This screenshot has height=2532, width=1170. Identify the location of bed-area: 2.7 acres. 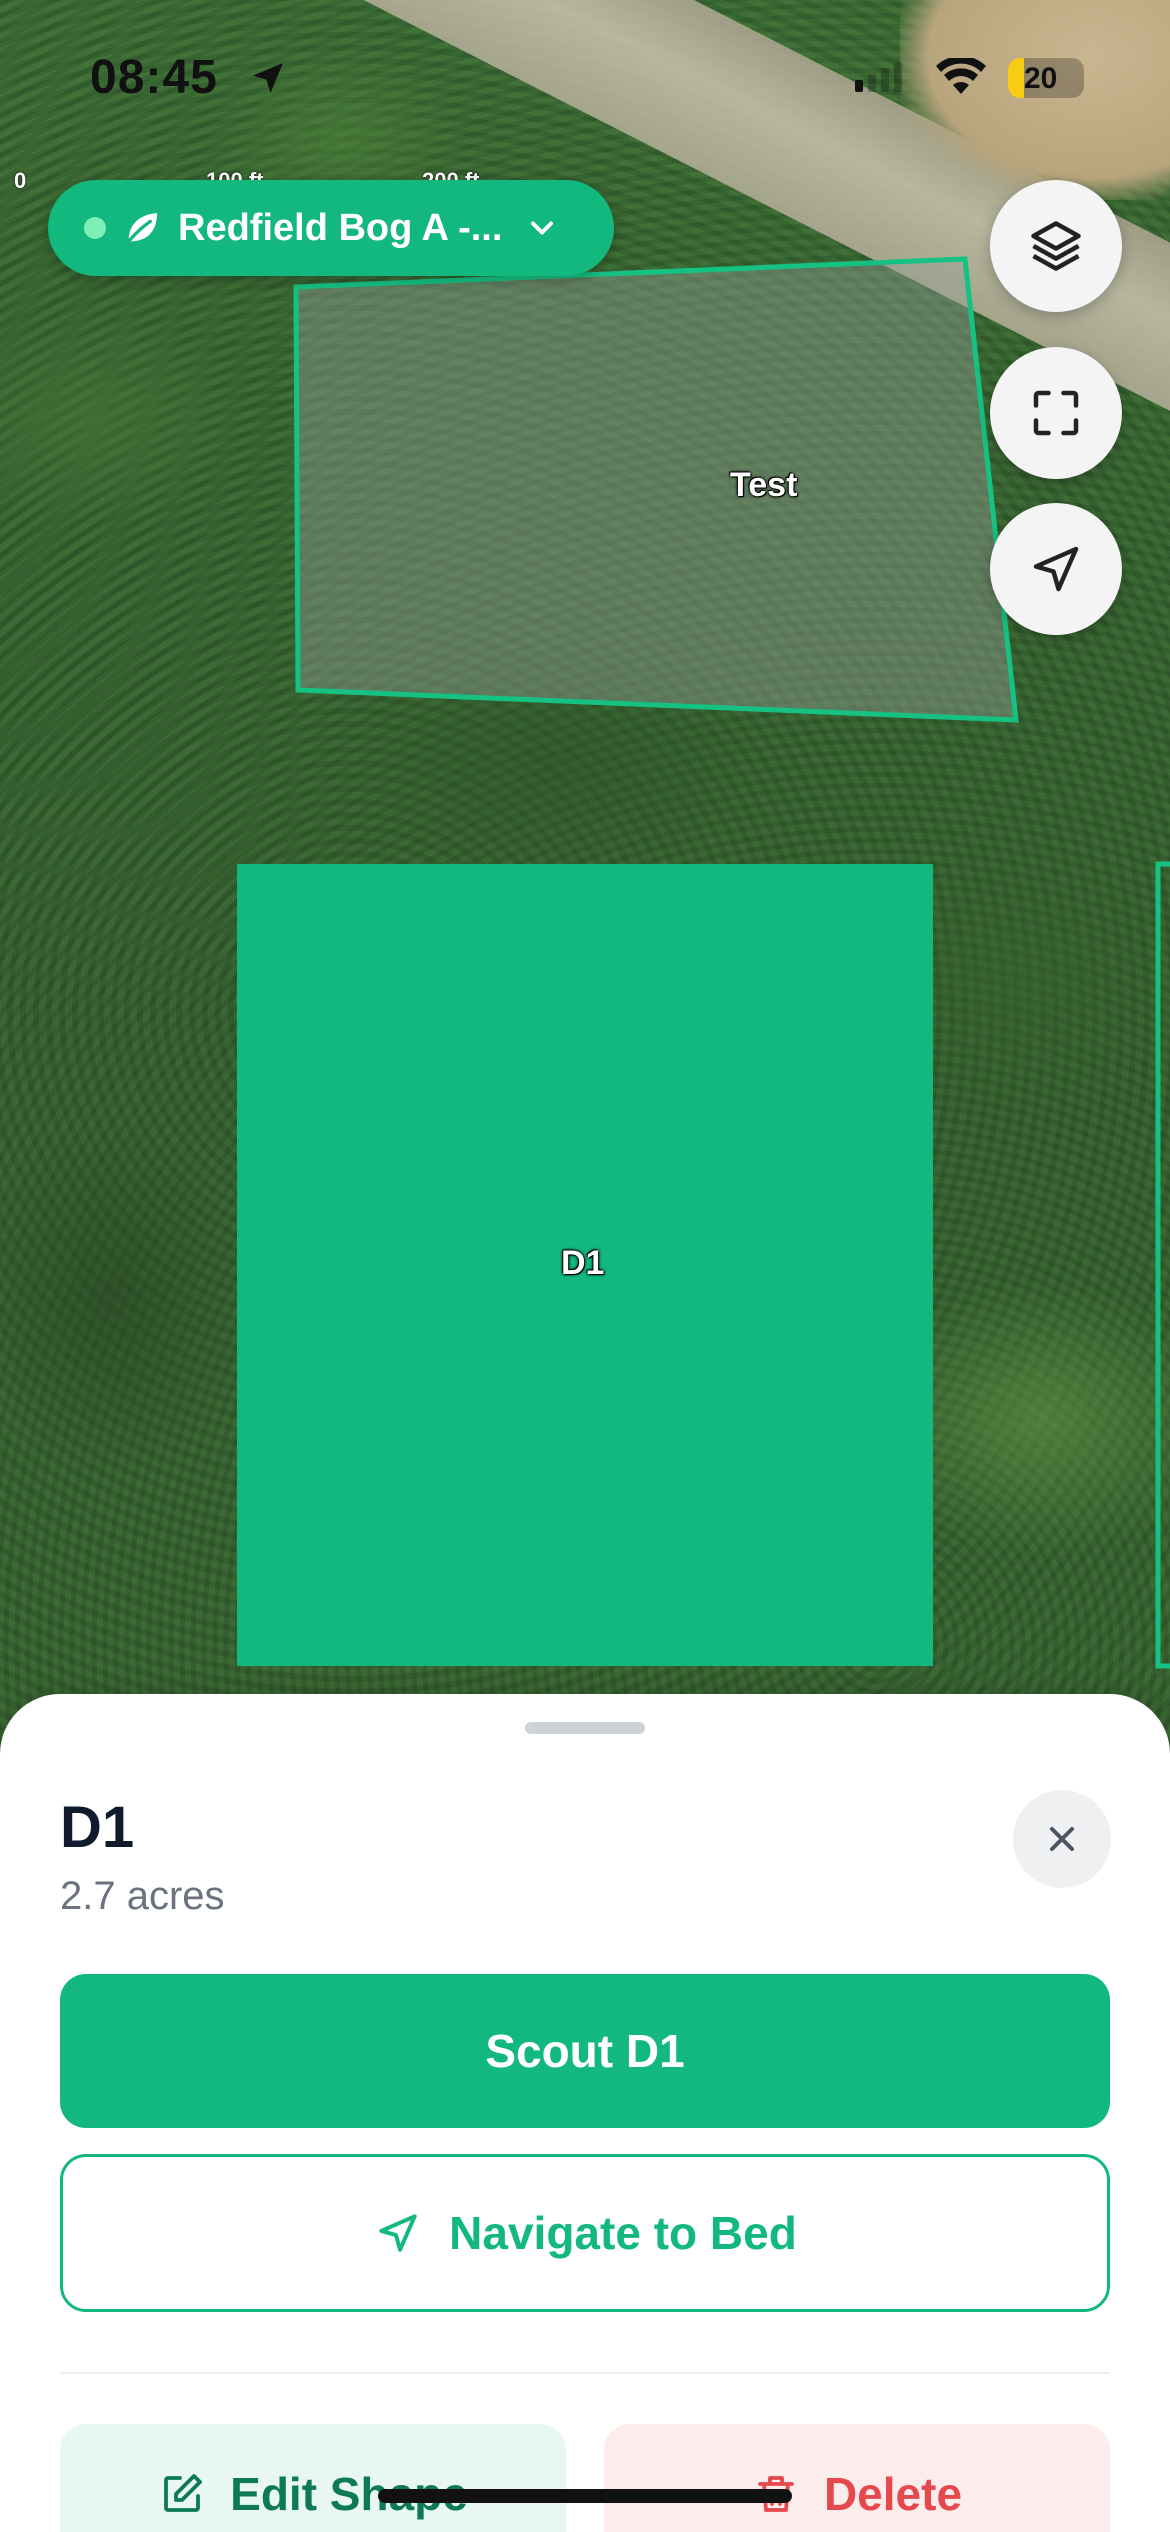
(142, 1896).